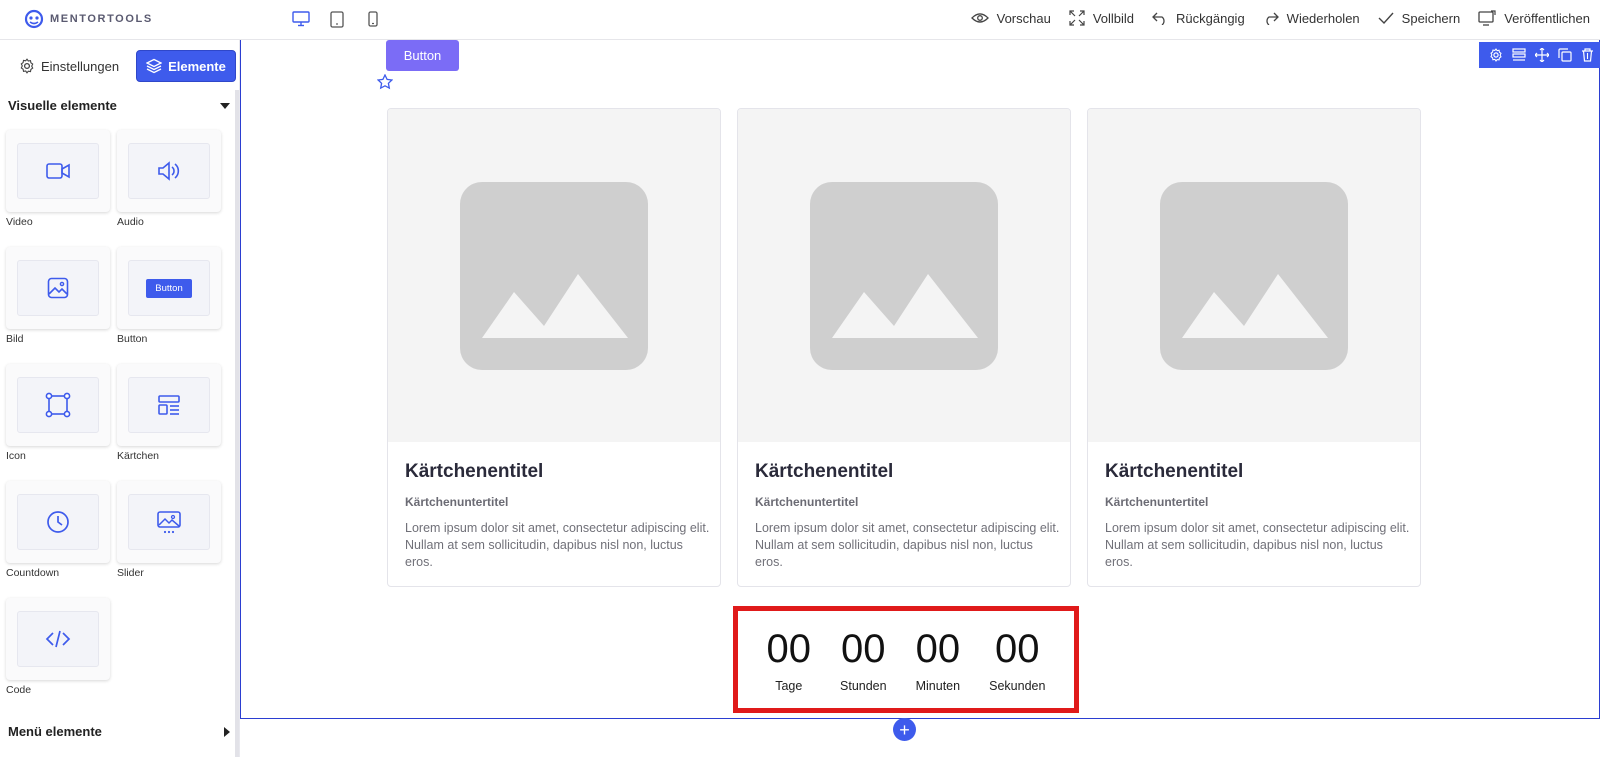 This screenshot has width=1600, height=757. Describe the element at coordinates (80, 66) in the screenshot. I see `tab-settings-label: Einstellungen` at that location.